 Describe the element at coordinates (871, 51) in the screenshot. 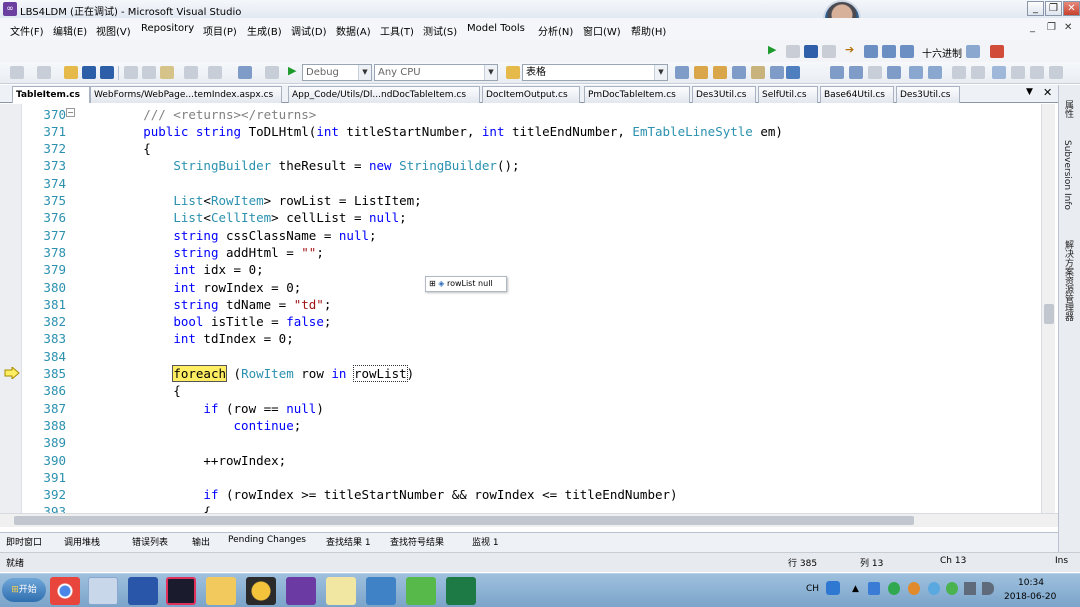

I see `step-into-icon` at that location.